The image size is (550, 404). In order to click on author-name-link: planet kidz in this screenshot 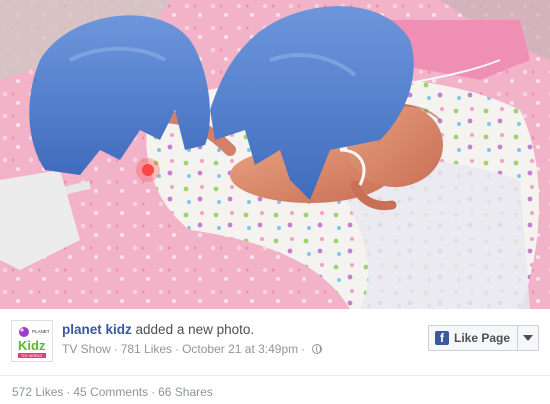, I will do `click(97, 329)`.